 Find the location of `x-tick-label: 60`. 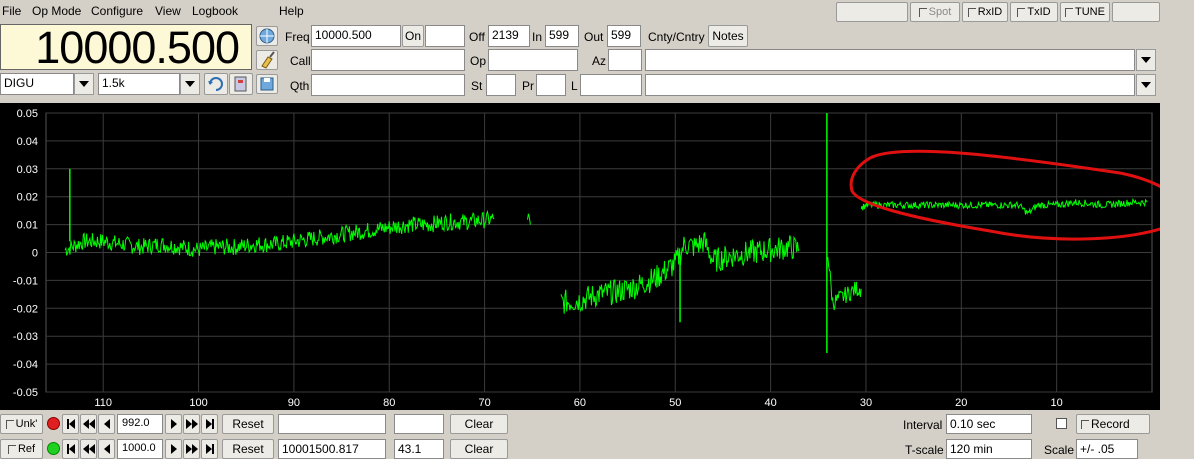

x-tick-label: 60 is located at coordinates (580, 403).